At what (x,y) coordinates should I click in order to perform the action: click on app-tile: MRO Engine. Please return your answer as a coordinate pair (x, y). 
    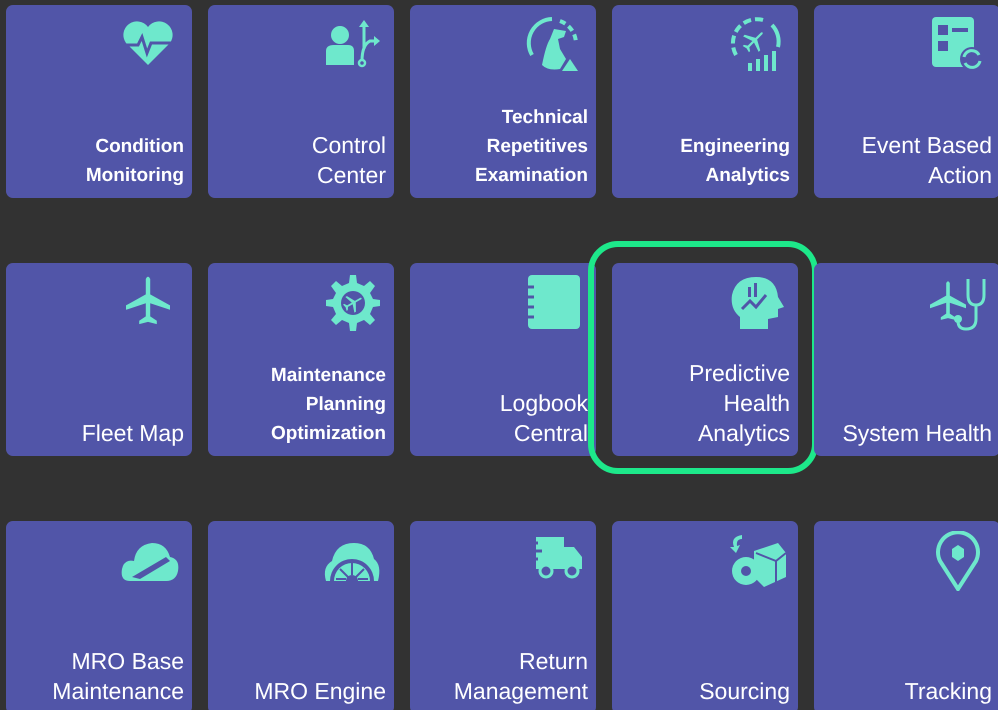
    Looking at the image, I should click on (301, 615).